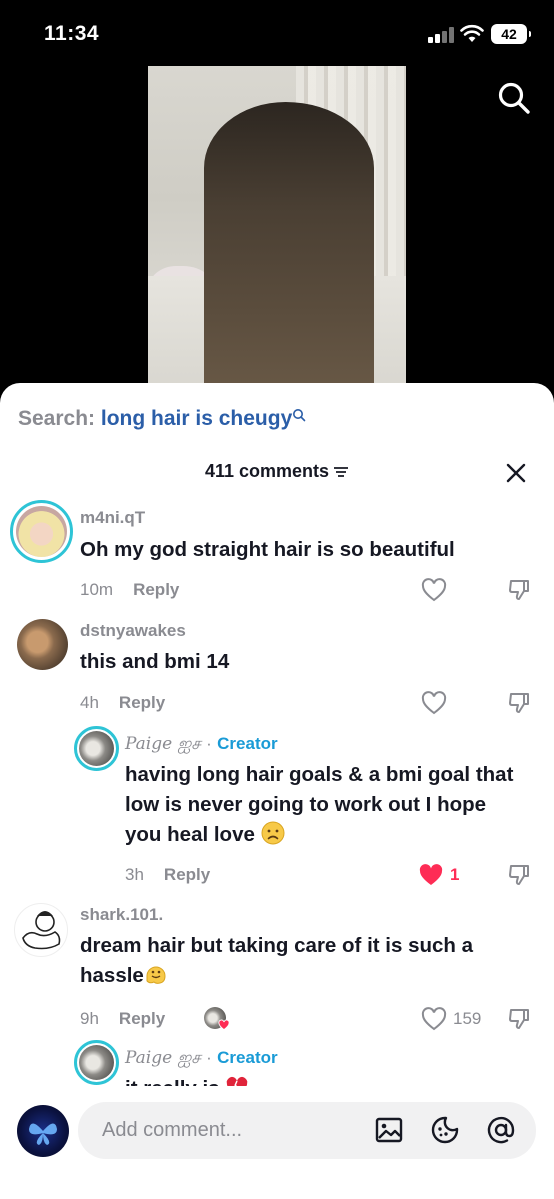  Describe the element at coordinates (224, 1025) in the screenshot. I see `small-heart-icon` at that location.